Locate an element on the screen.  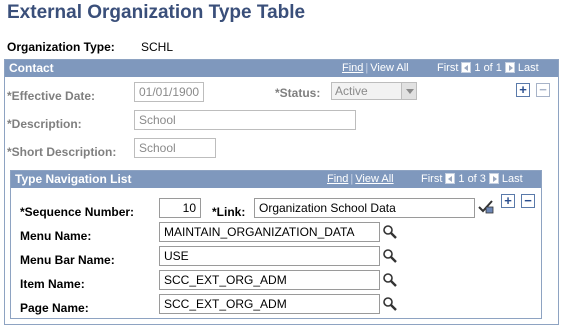
contact-view-all-link: View All is located at coordinates (389, 68).